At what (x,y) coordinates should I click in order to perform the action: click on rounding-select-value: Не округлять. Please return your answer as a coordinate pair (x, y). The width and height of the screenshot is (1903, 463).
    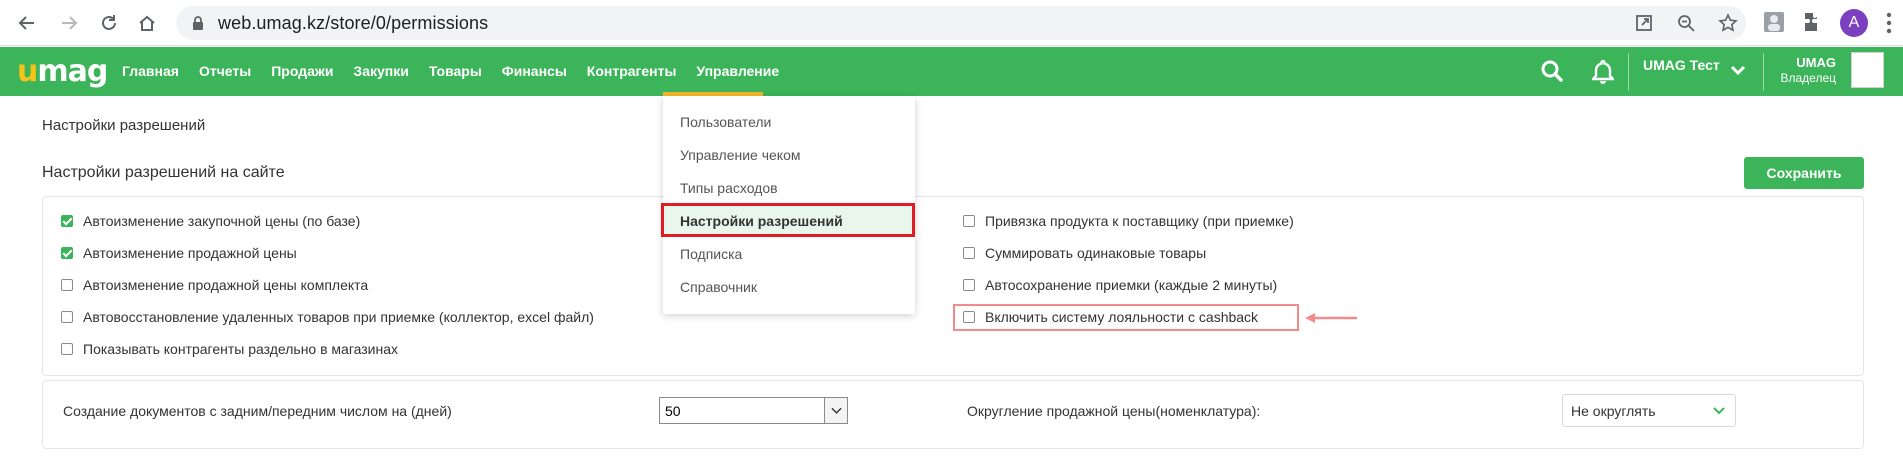
    Looking at the image, I should click on (1613, 411).